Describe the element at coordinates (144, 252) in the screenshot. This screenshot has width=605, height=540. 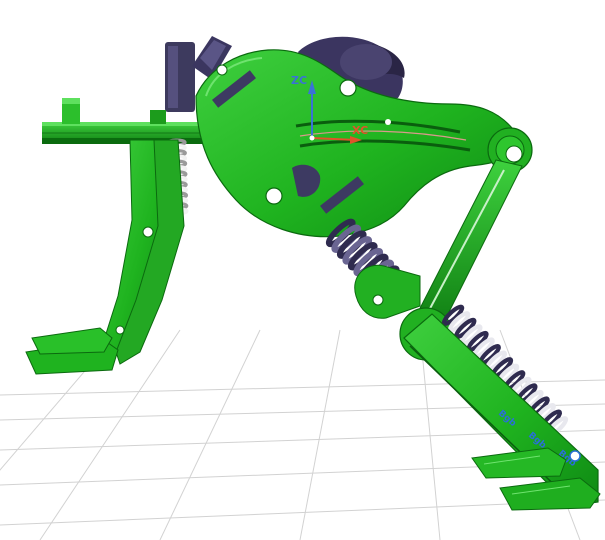
I see `left-leg` at that location.